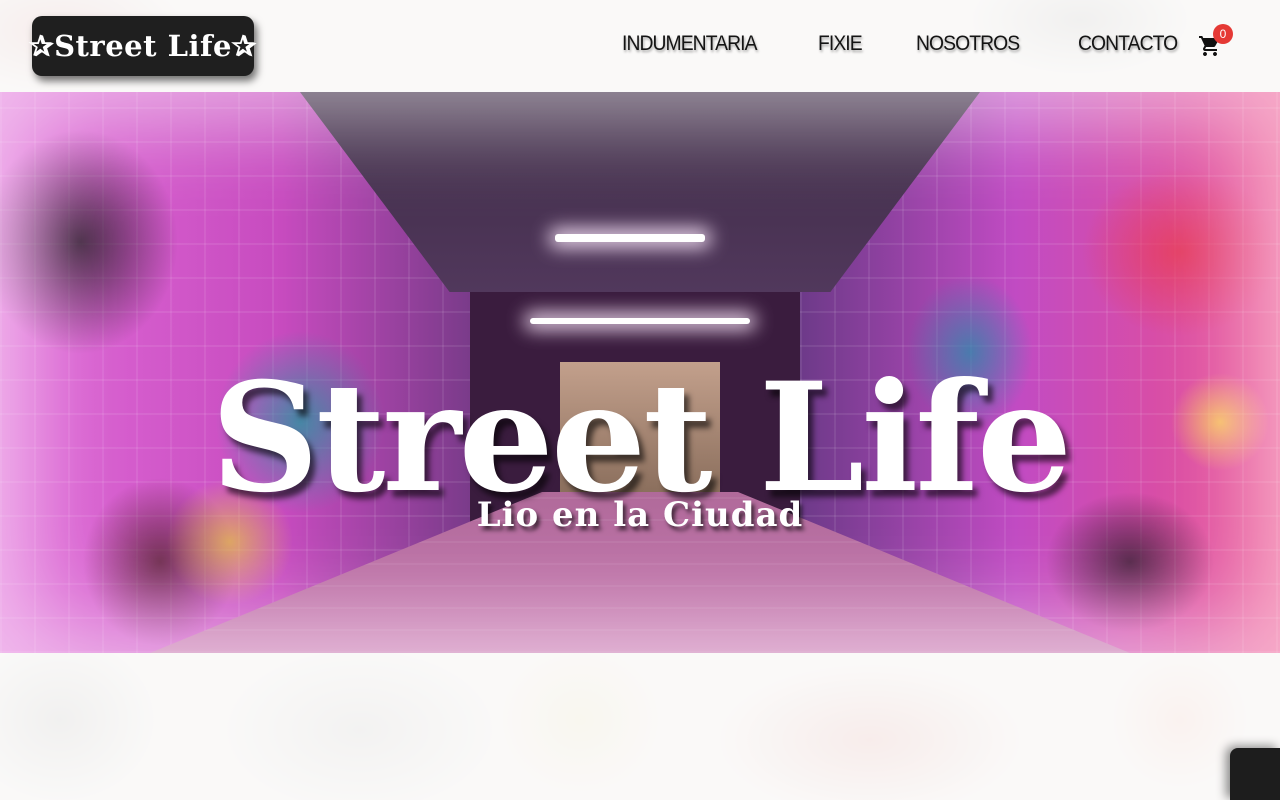 The width and height of the screenshot is (1280, 800). Describe the element at coordinates (641, 437) in the screenshot. I see `hero-title: Street Life` at that location.